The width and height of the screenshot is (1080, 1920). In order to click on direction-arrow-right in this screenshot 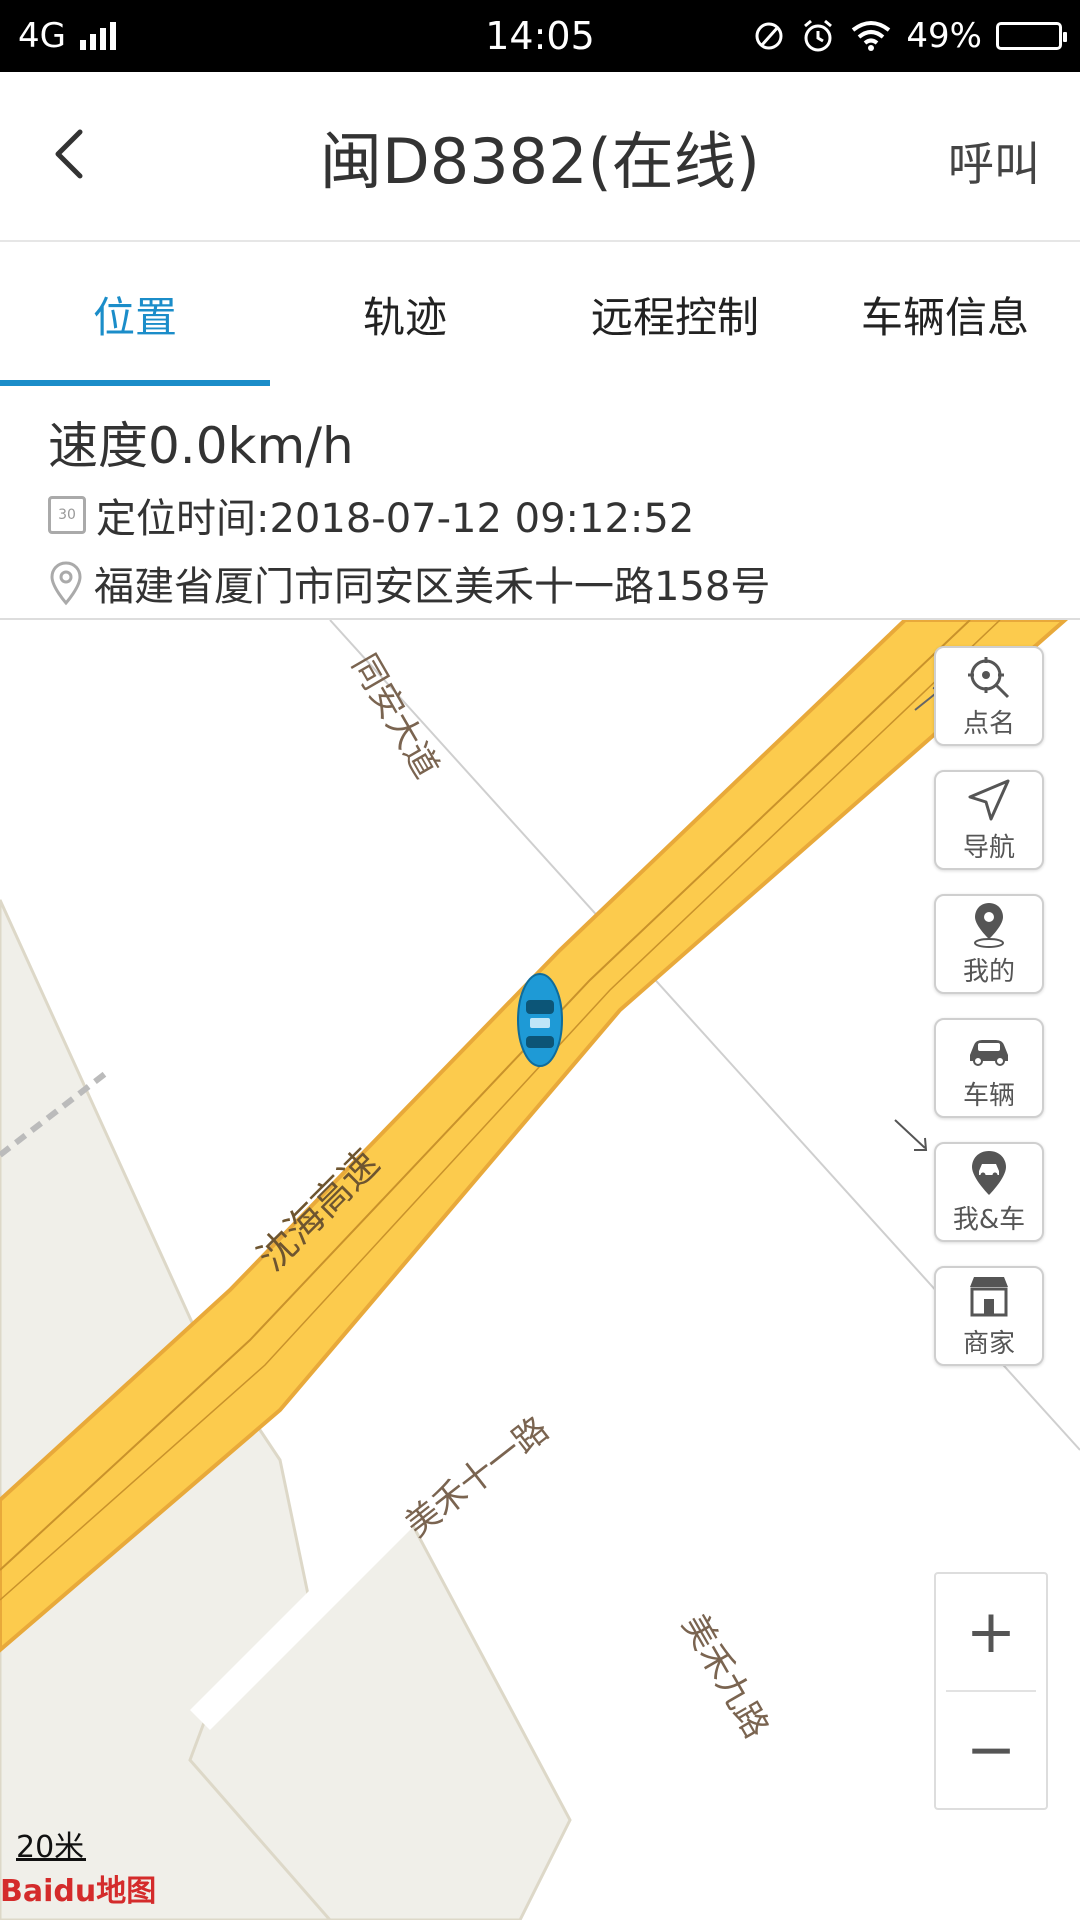, I will do `click(911, 1135)`.